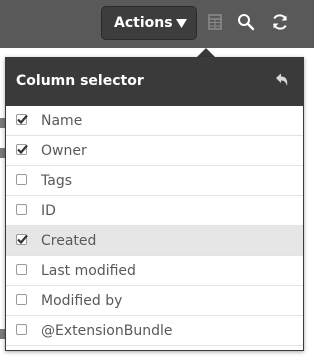  I want to click on column-label: Owner, so click(64, 151).